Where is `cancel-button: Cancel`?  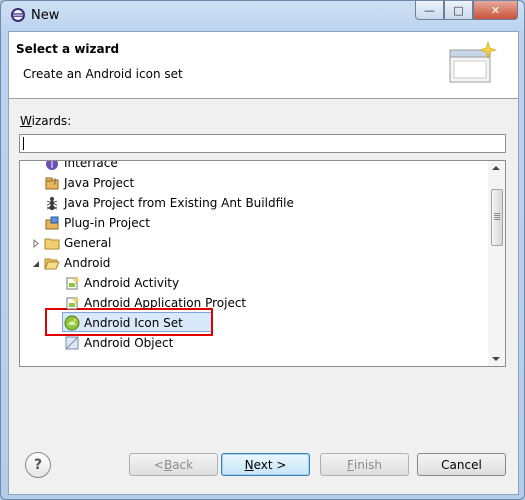
cancel-button: Cancel is located at coordinates (461, 464).